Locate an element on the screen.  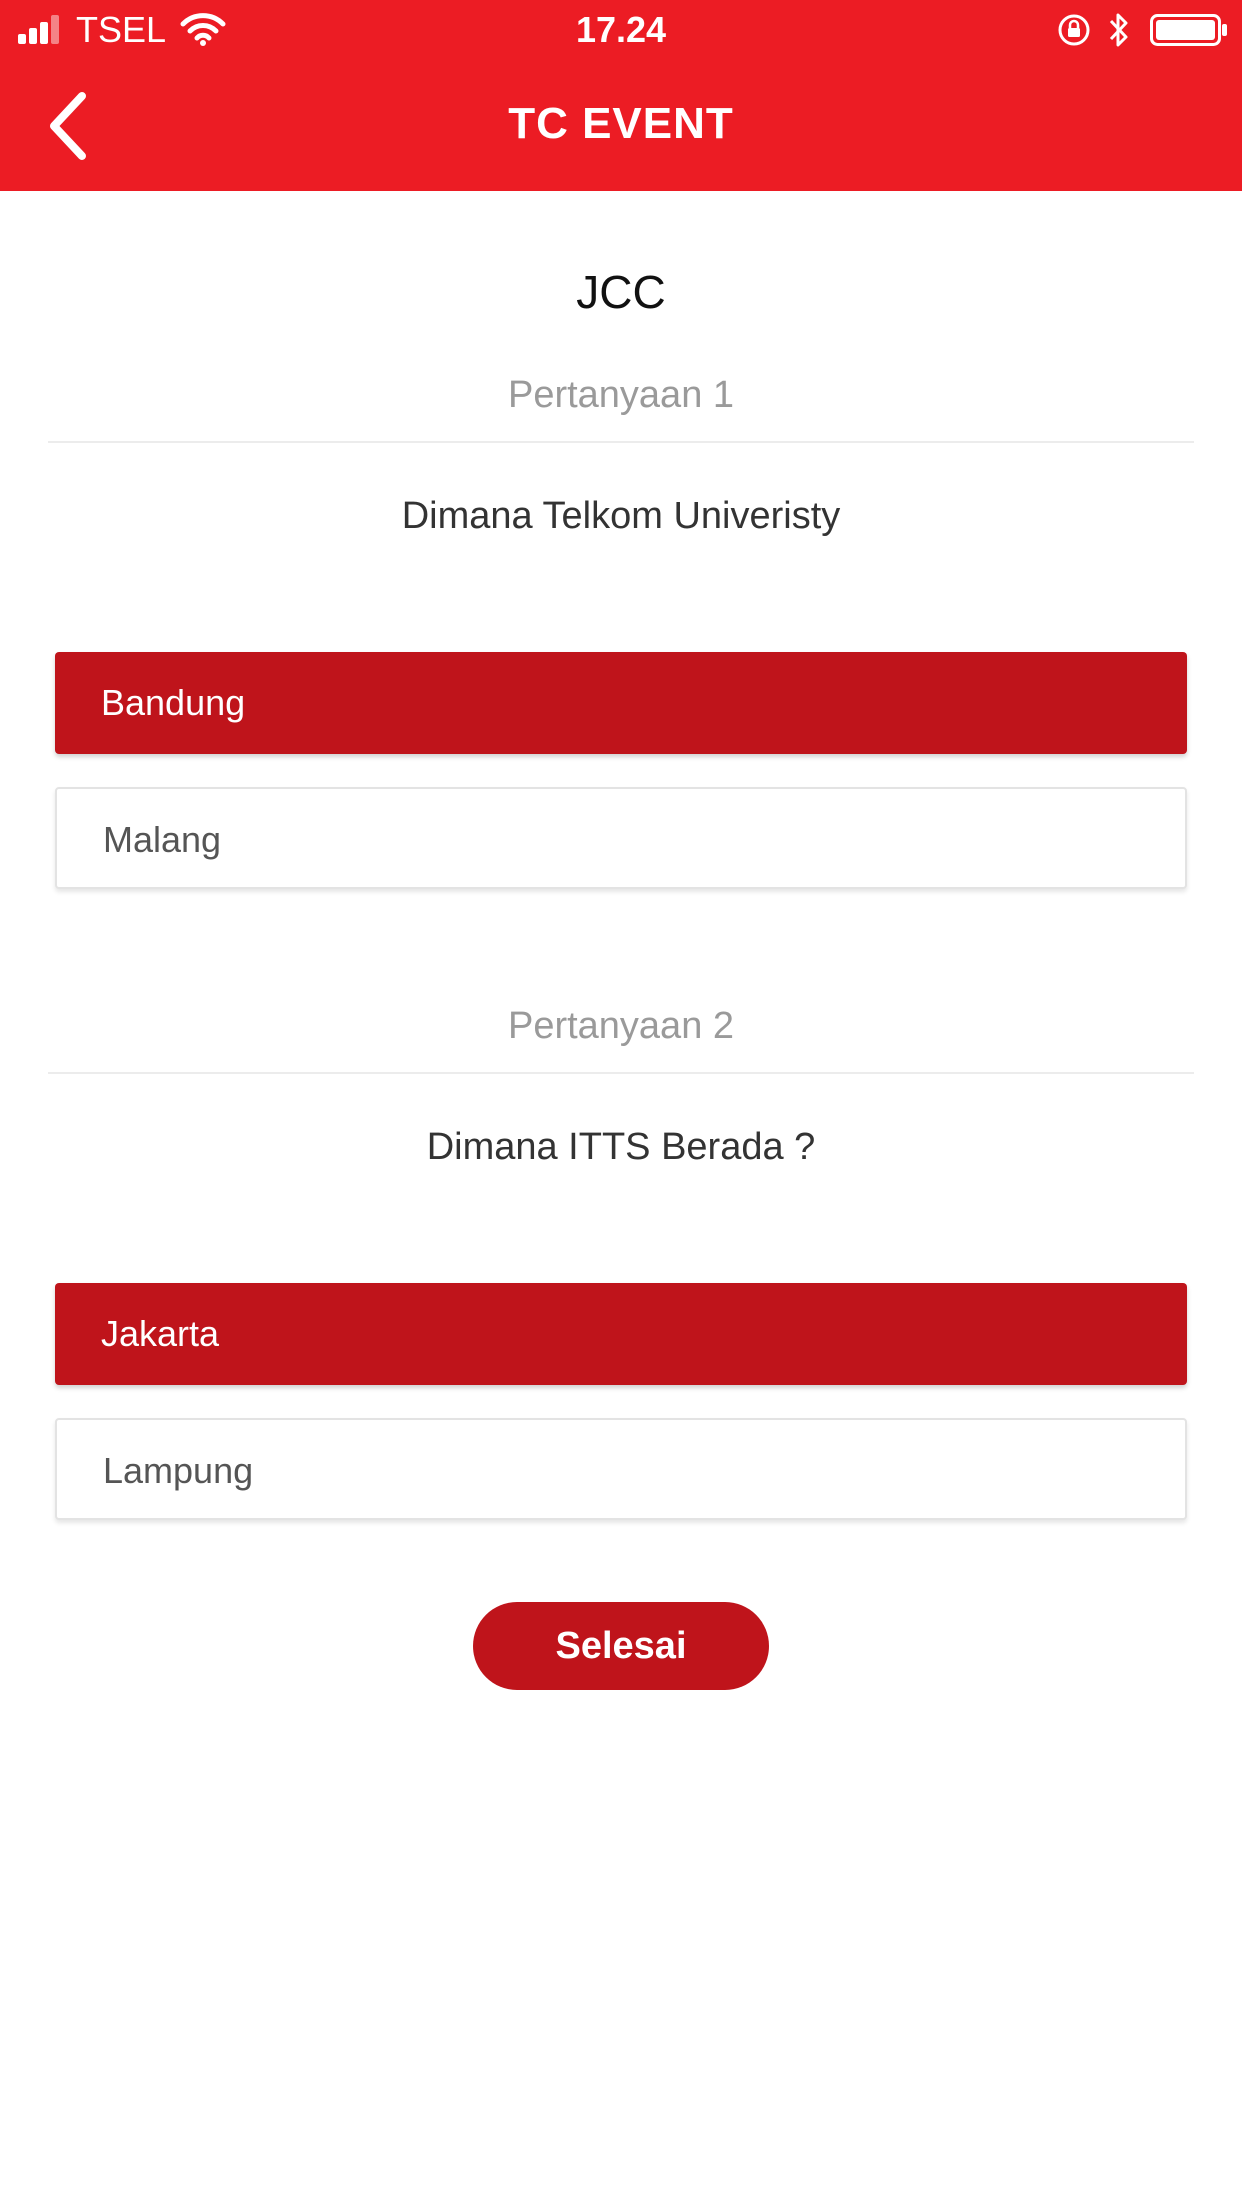
app-header: TSEL 17.24 TC EVENT is located at coordinates (621, 95).